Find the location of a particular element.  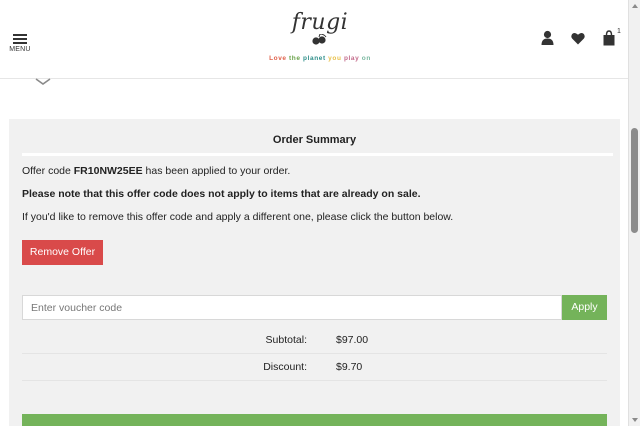

scrollbar-thumb is located at coordinates (634, 180).